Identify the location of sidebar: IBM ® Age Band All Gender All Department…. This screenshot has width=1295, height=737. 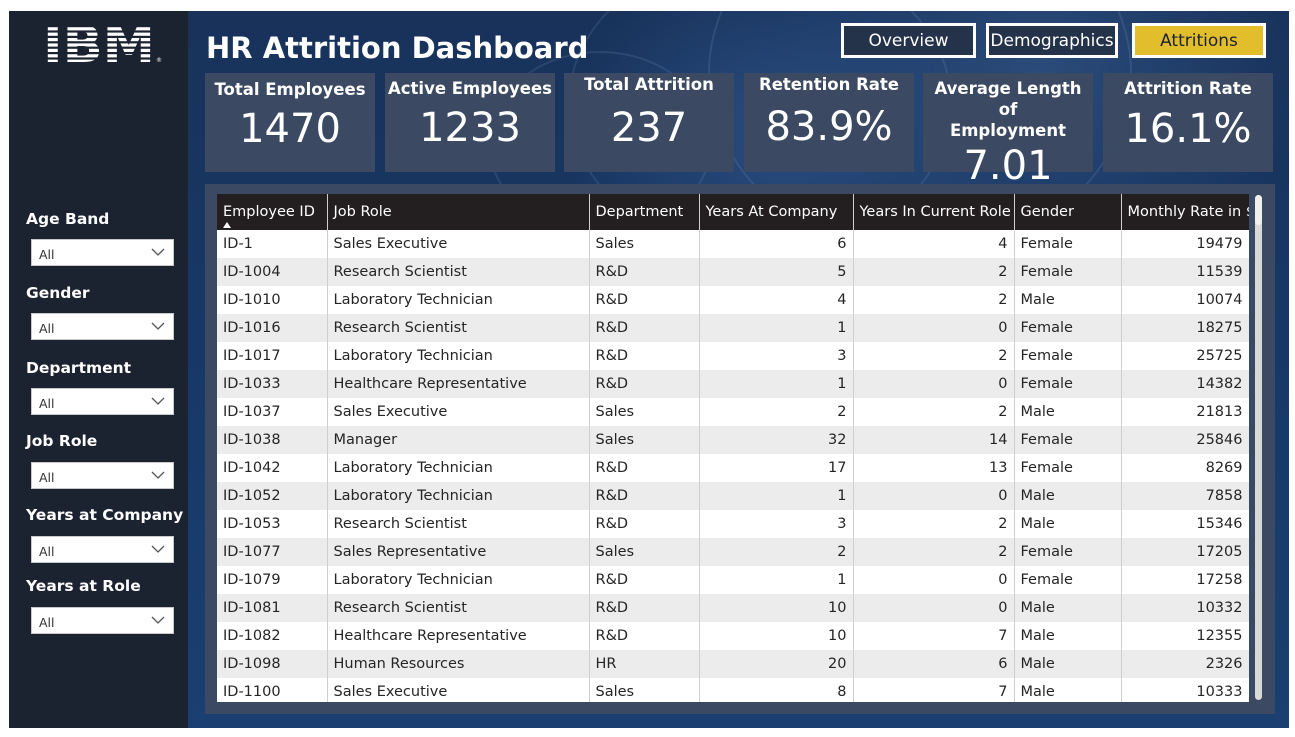
(98, 369).